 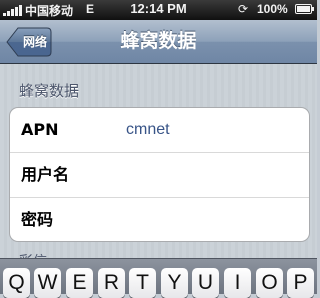 I want to click on section-header: 蜂窝数据, so click(x=49, y=91).